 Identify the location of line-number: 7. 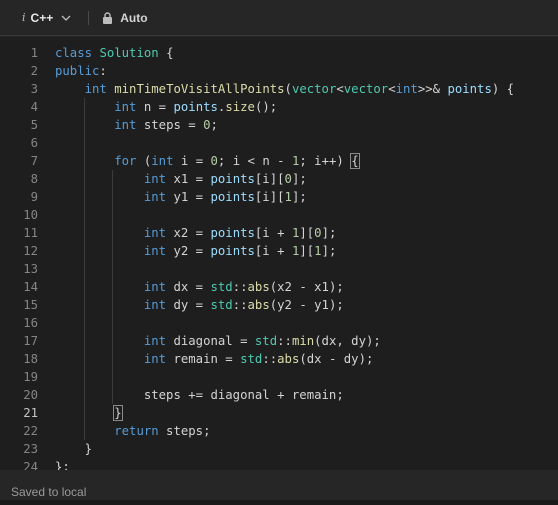
(34, 161).